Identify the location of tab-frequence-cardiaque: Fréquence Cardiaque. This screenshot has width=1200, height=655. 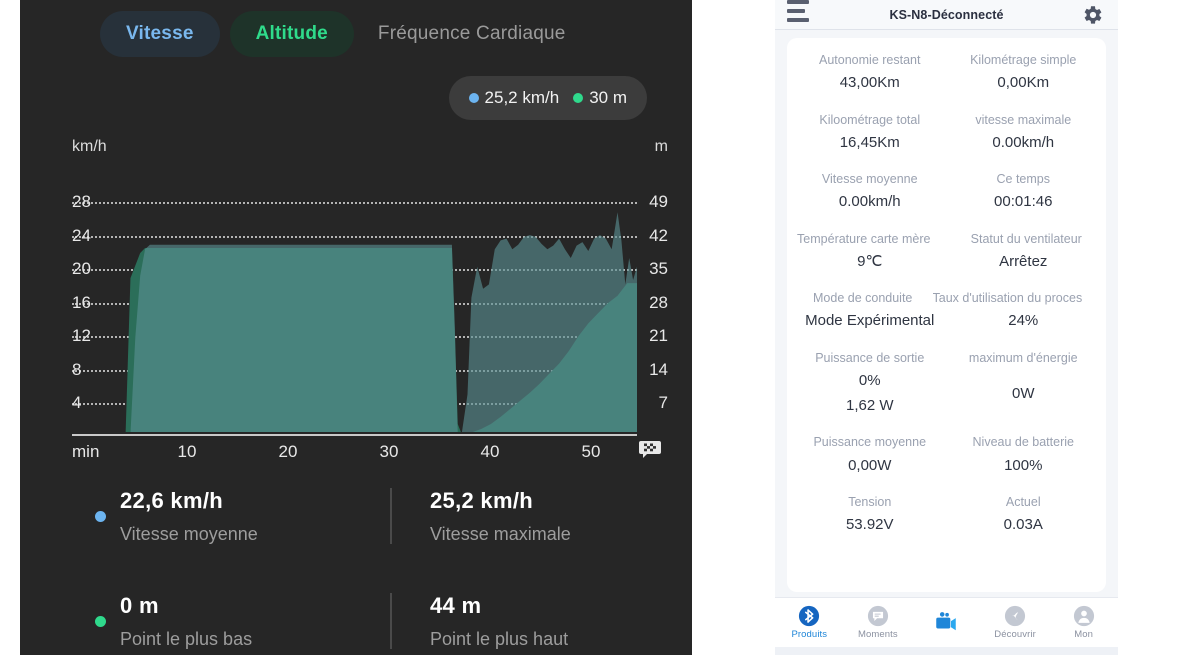
(472, 34).